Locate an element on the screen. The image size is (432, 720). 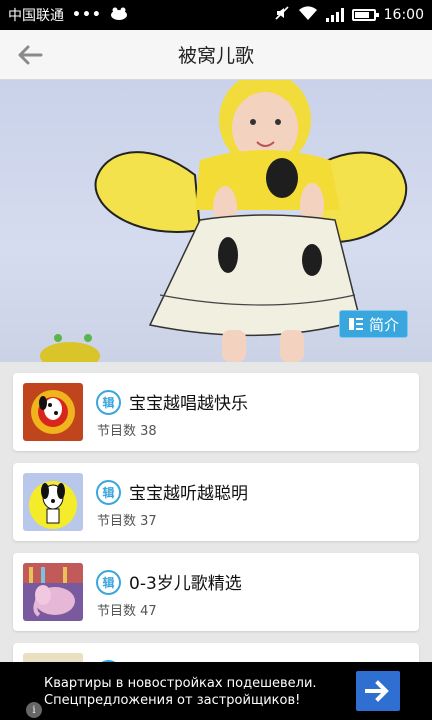
status-bar: 中国联通 ••• 16:00 is located at coordinates (216, 15).